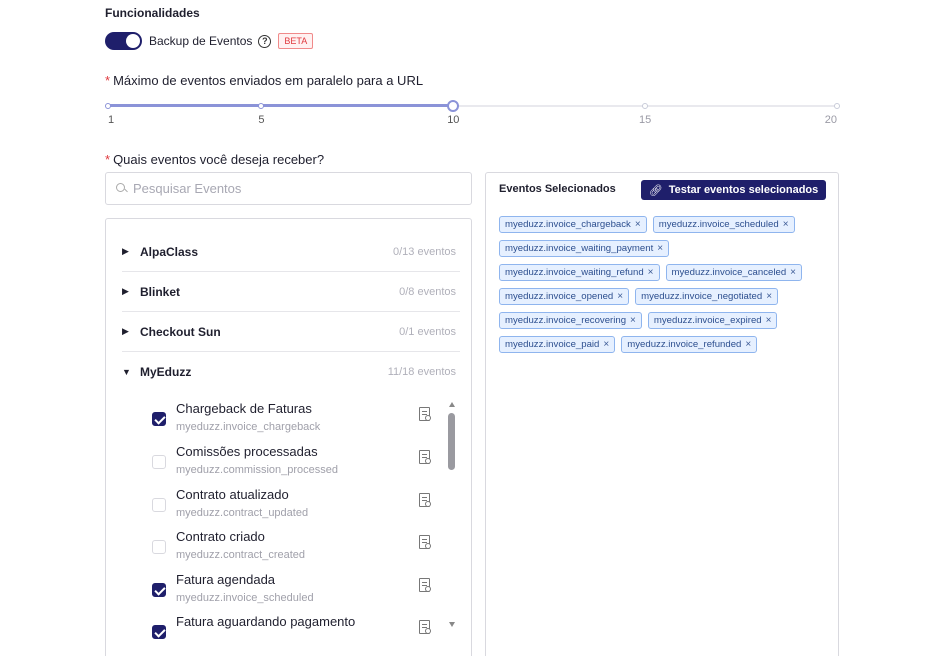 Image resolution: width=943 pixels, height=656 pixels. Describe the element at coordinates (201, 41) in the screenshot. I see `backup-label: Backup de Eventos` at that location.